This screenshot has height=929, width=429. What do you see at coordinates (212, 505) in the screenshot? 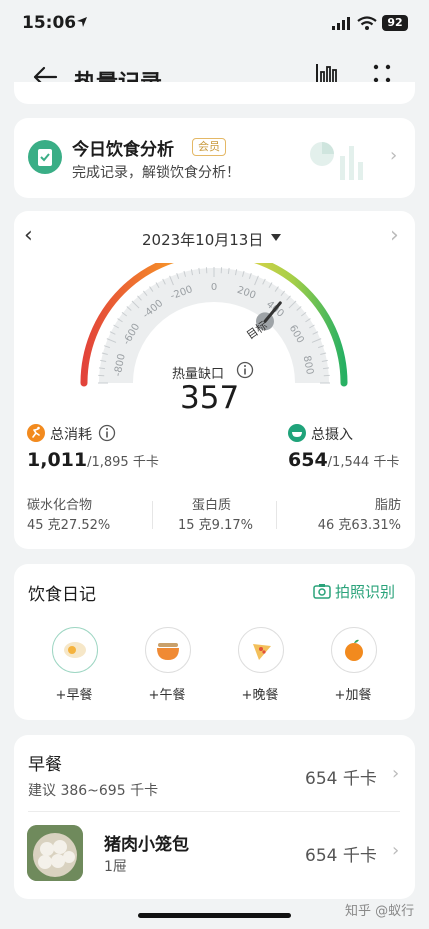
I see `macro-protein-label: 蛋白质` at bounding box center [212, 505].